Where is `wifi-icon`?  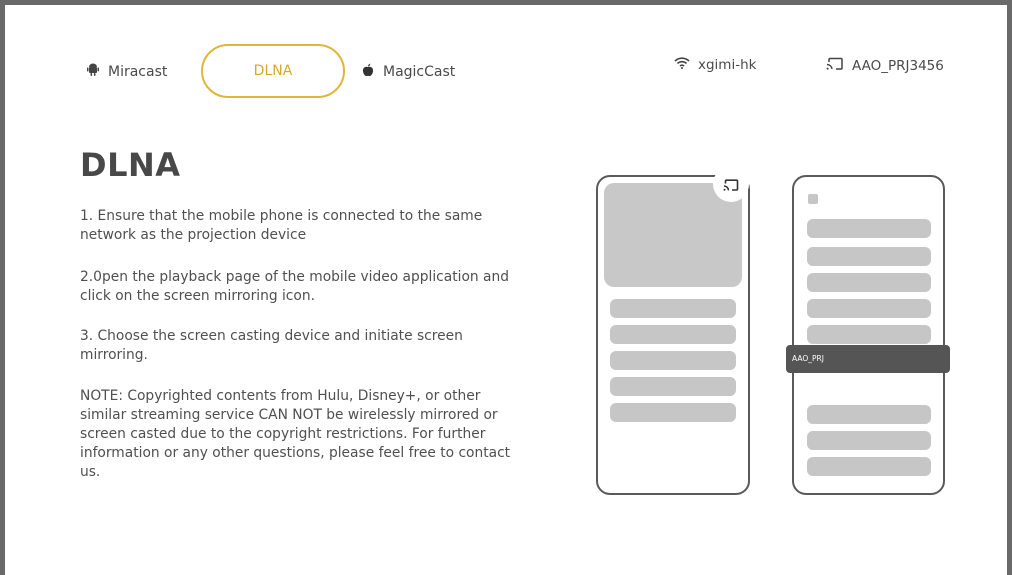 wifi-icon is located at coordinates (682, 65).